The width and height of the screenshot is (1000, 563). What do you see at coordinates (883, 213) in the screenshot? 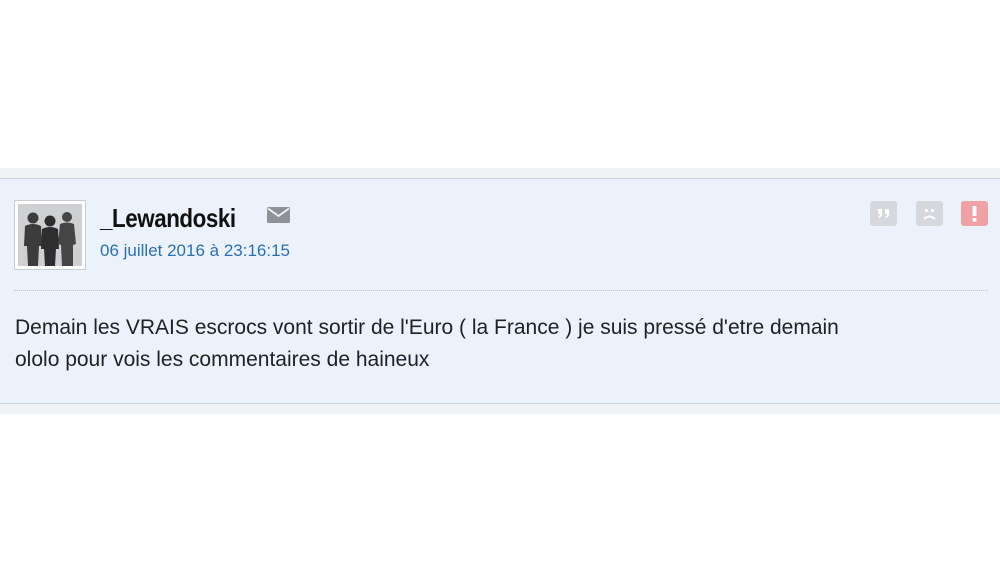
I see `quote-icon` at bounding box center [883, 213].